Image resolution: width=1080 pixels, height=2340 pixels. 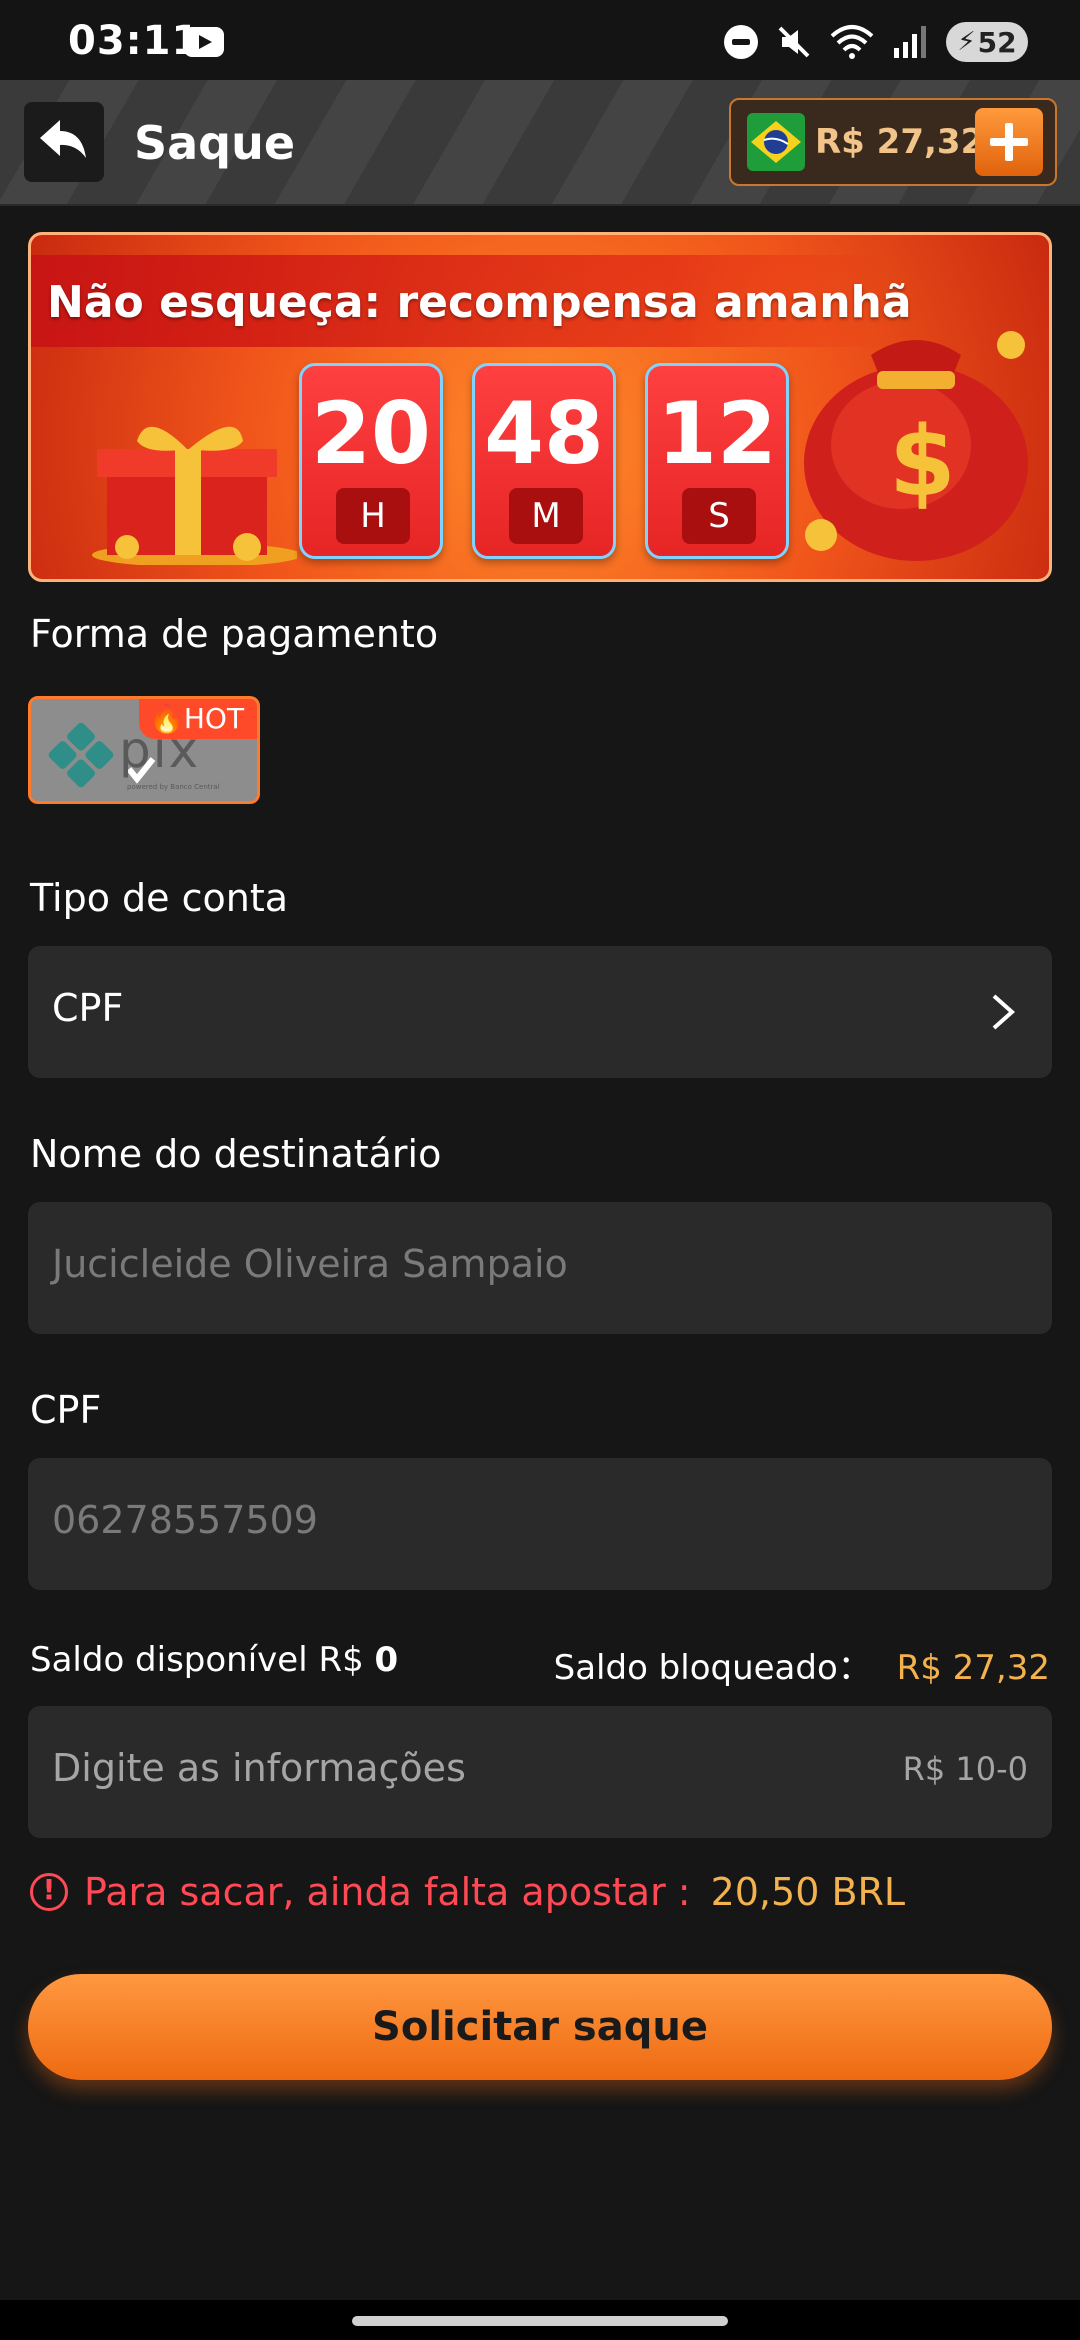 What do you see at coordinates (966, 42) in the screenshot?
I see `charging-icon: ⚡` at bounding box center [966, 42].